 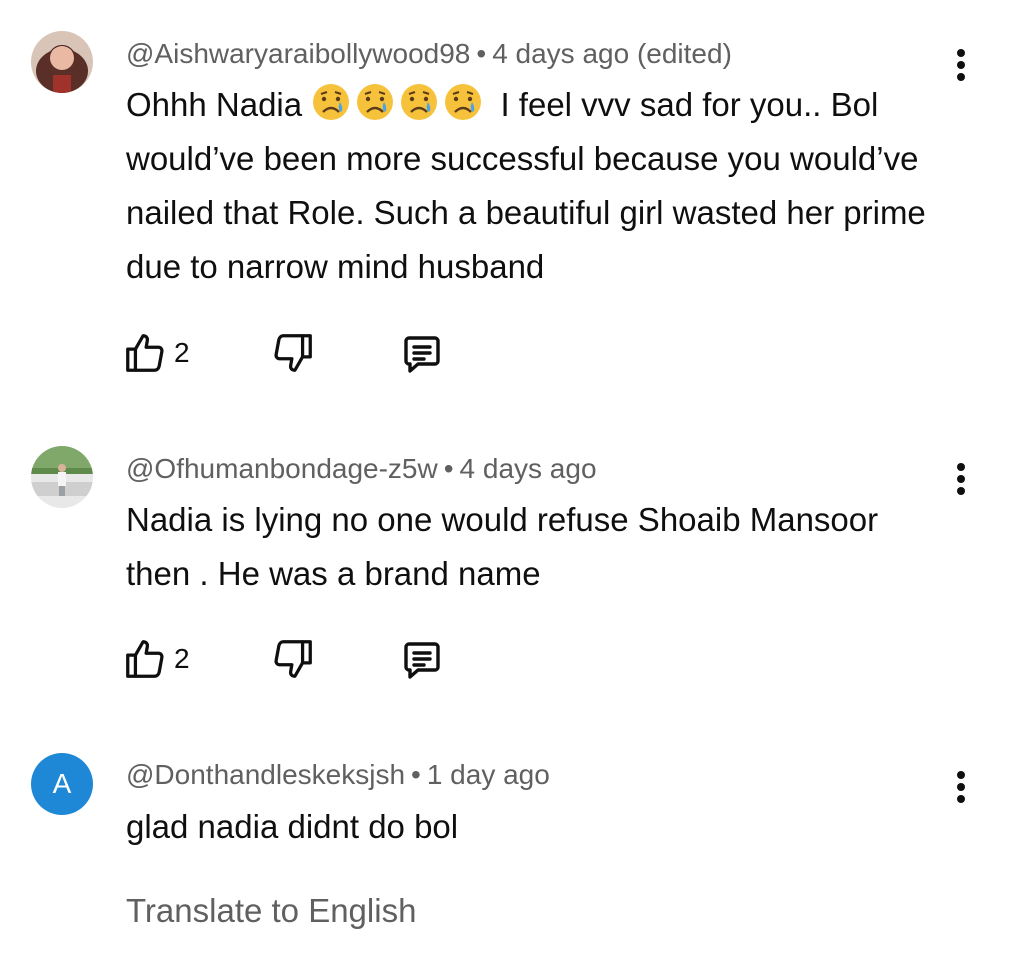 I want to click on translate-button: Translate to English, so click(x=271, y=911).